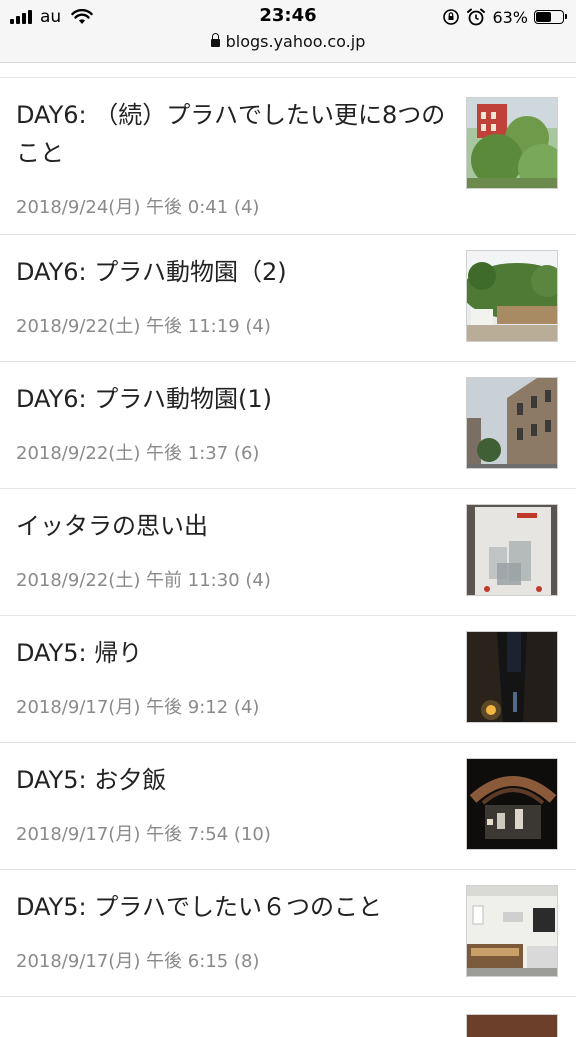  What do you see at coordinates (138, 207) in the screenshot?
I see `post-meta: 2018/9/24(月) 午後 0:41 (4)` at bounding box center [138, 207].